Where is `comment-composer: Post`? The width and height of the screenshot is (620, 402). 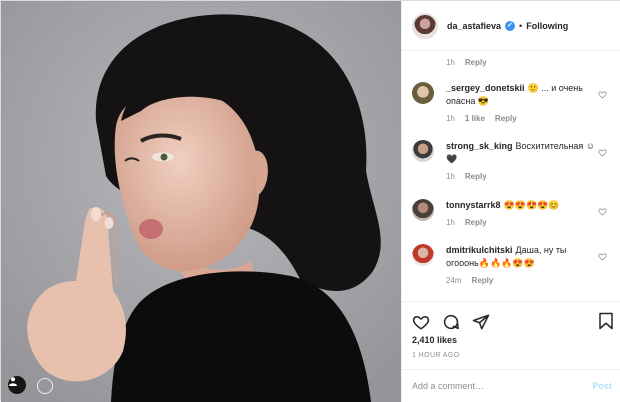 comment-composer: Post is located at coordinates (511, 385).